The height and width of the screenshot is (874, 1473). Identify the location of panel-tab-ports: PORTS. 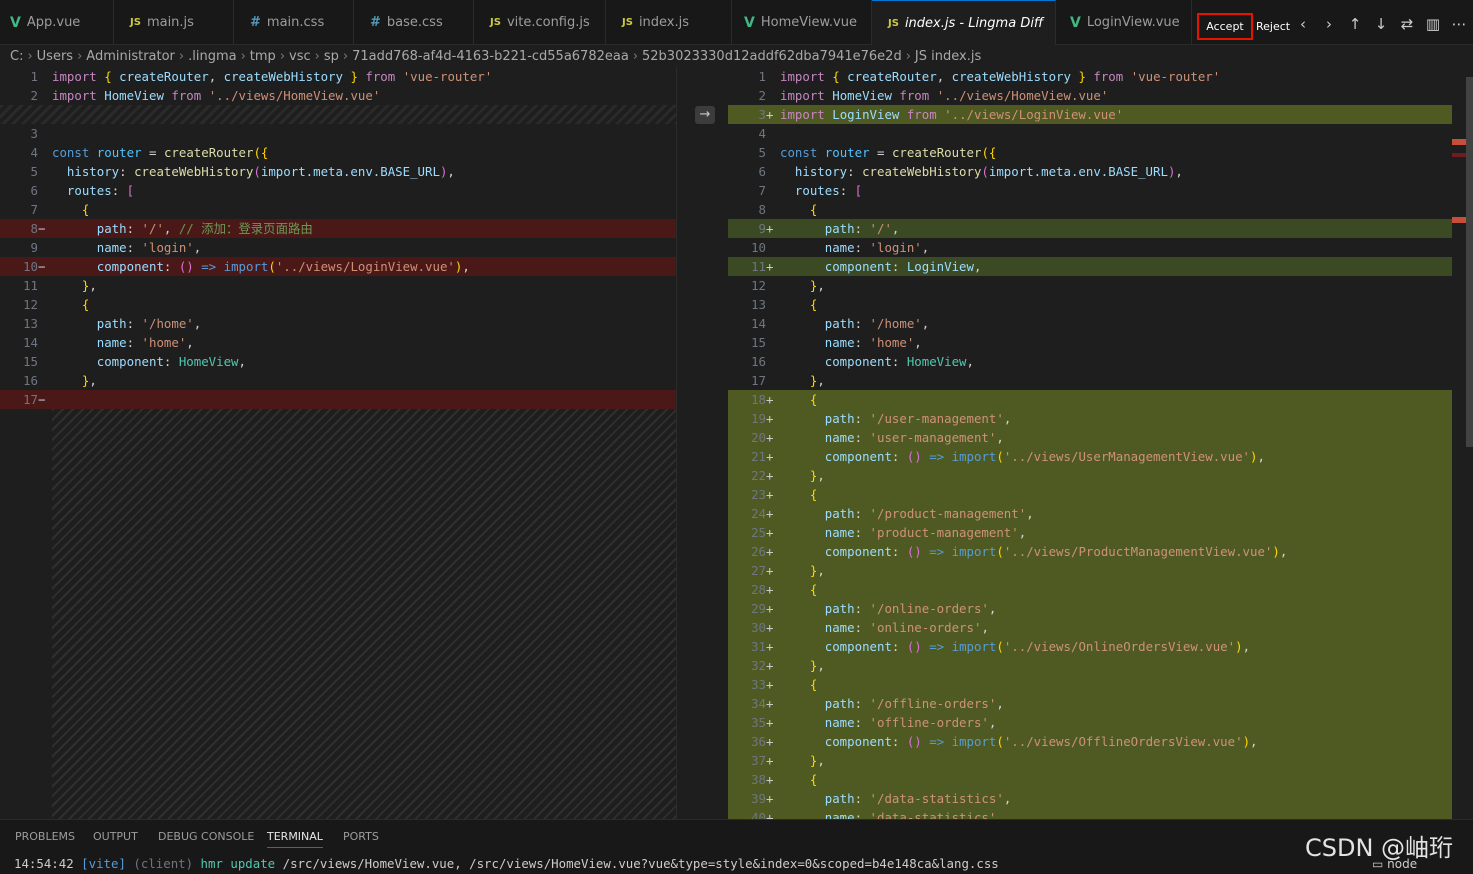
(361, 836).